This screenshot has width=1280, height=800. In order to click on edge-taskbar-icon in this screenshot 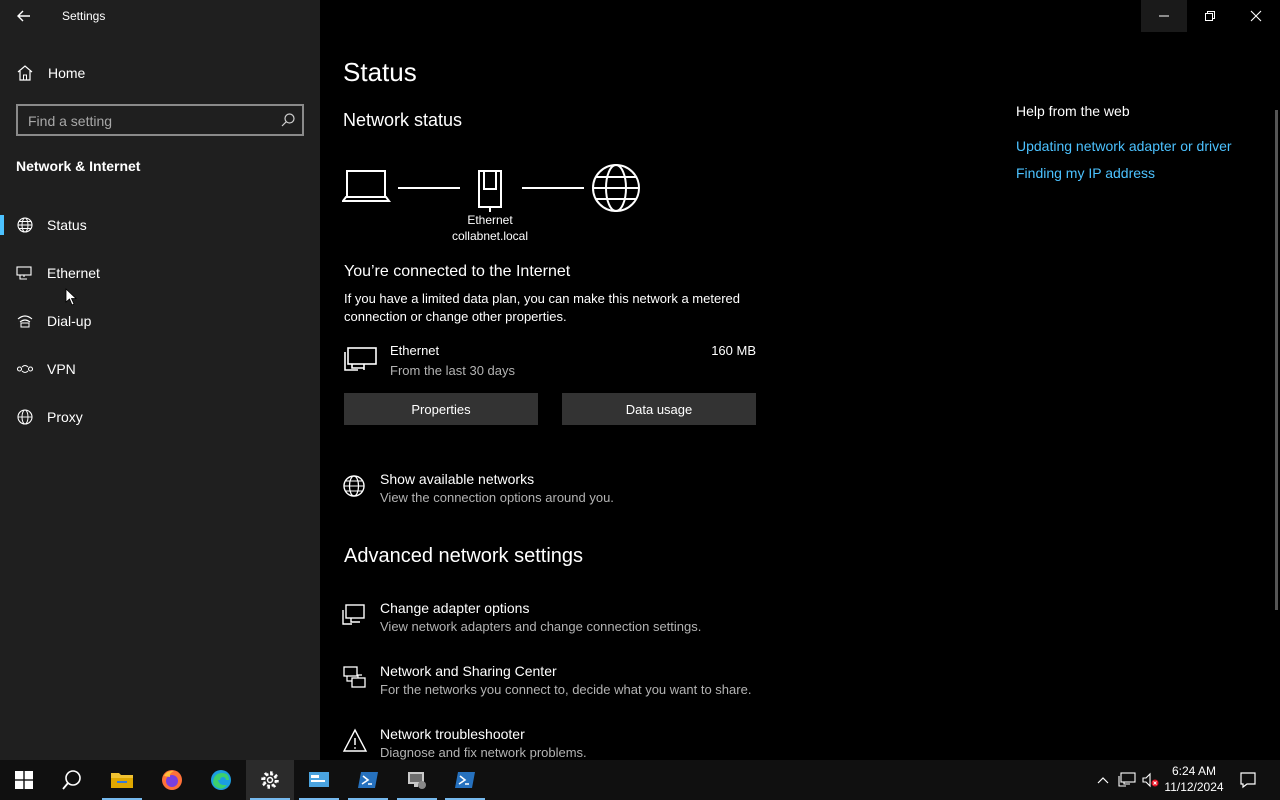, I will do `click(221, 780)`.